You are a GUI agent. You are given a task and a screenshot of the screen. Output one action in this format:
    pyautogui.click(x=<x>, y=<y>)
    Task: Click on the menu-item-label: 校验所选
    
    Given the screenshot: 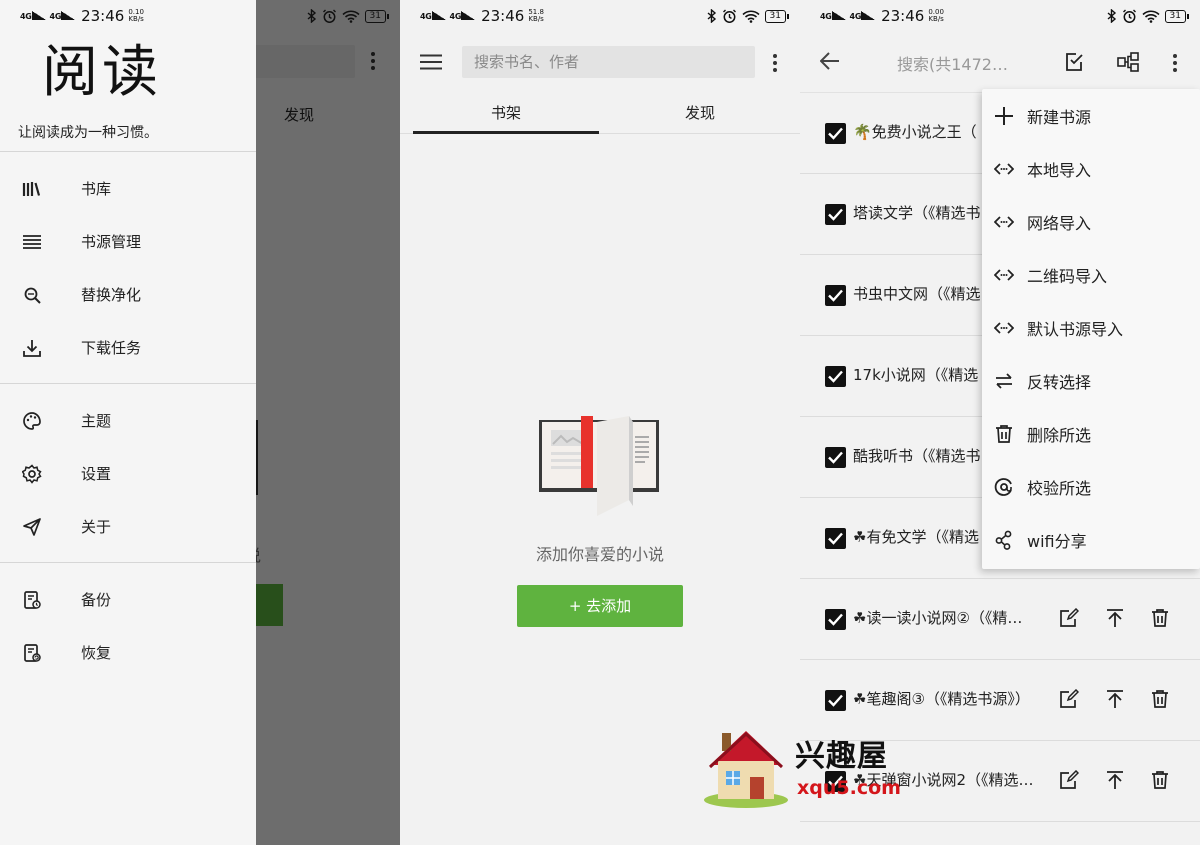 What is the action you would take?
    pyautogui.click(x=1059, y=488)
    